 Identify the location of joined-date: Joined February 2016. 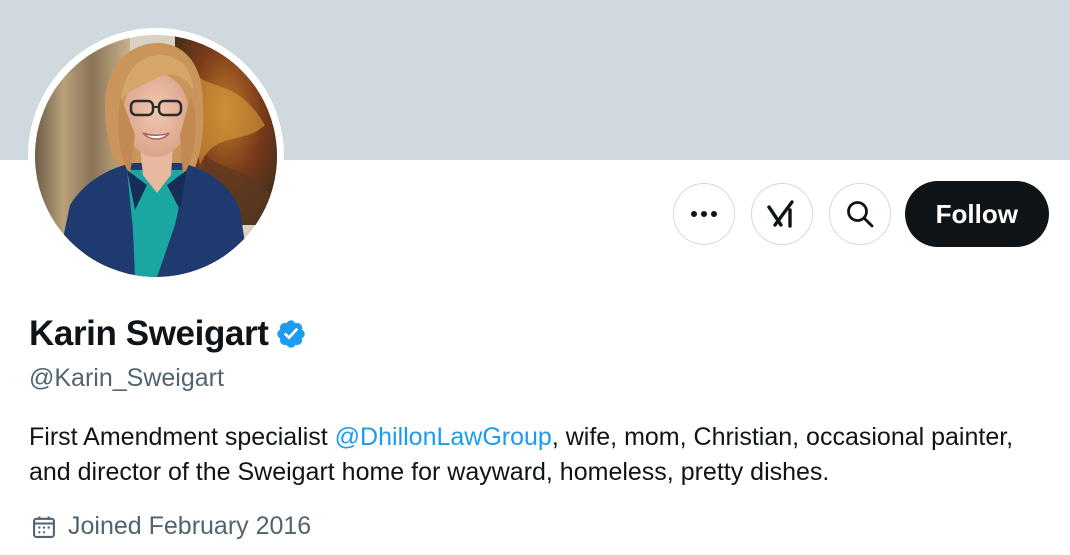
(170, 526).